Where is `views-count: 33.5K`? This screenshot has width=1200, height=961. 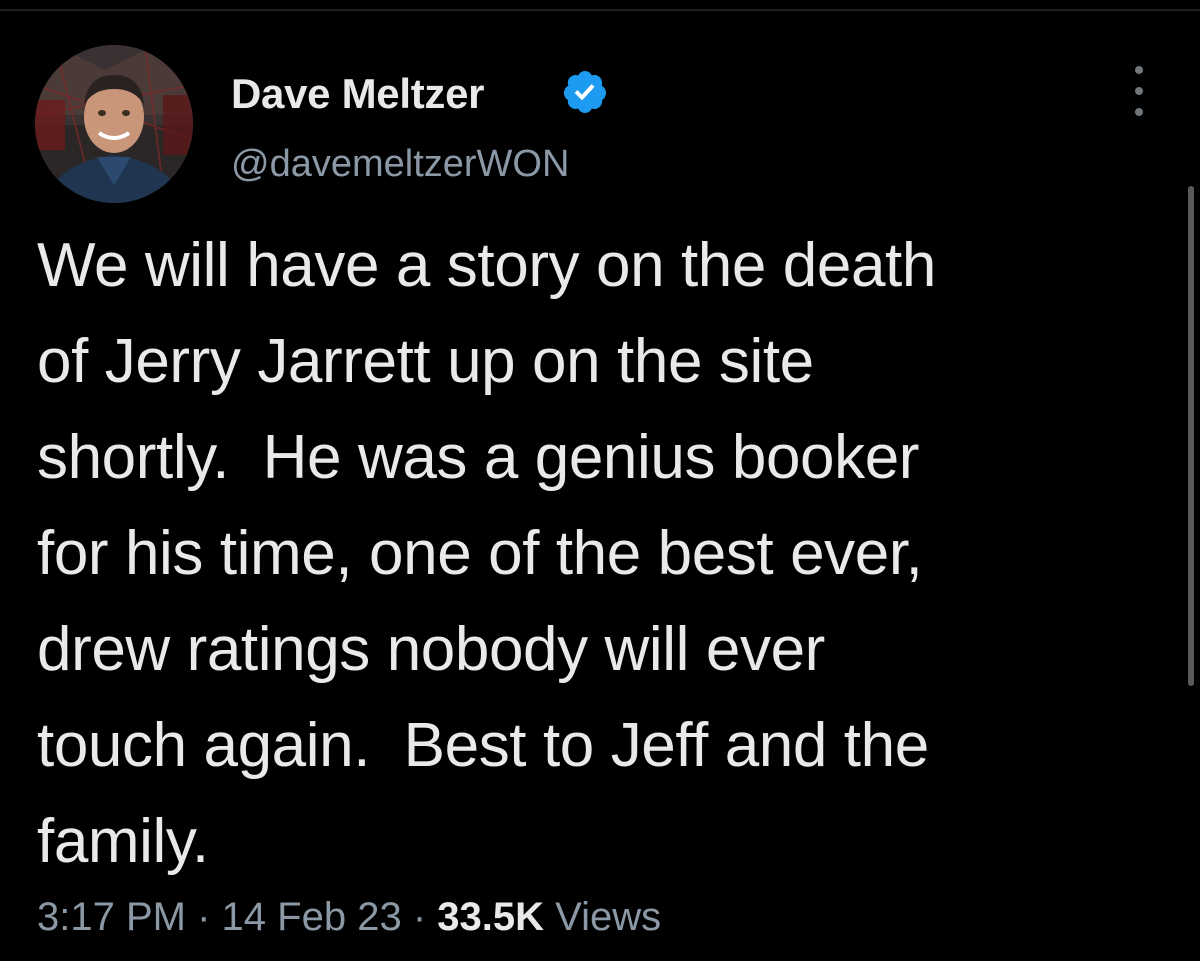 views-count: 33.5K is located at coordinates (490, 917).